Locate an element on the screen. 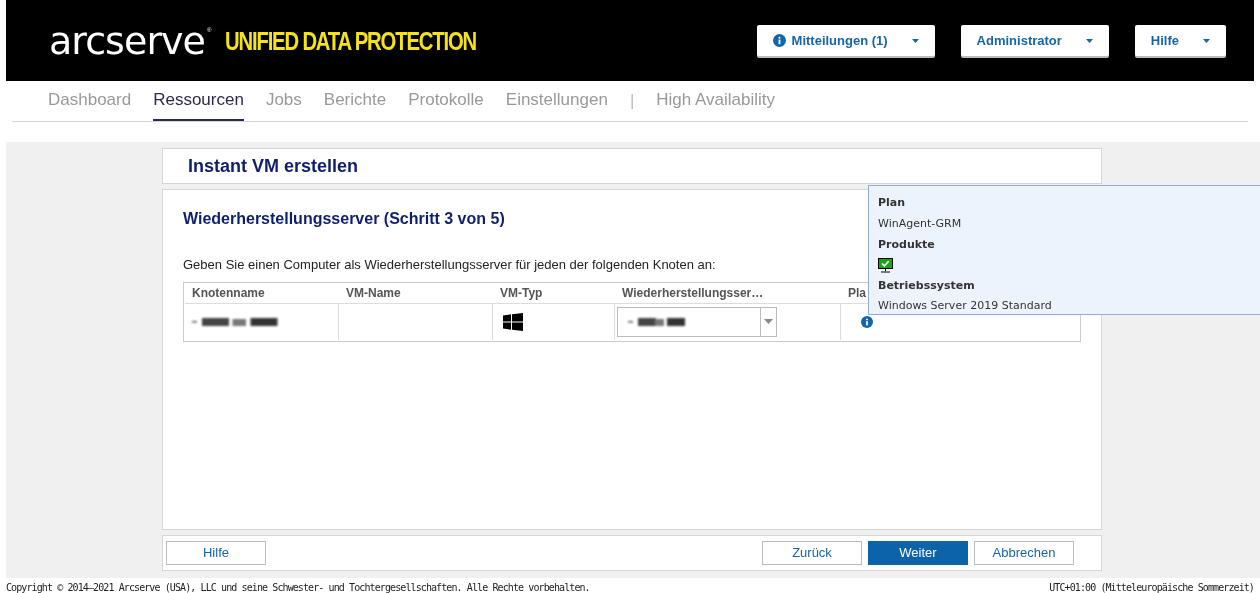  column-header: Pla is located at coordinates (857, 293).